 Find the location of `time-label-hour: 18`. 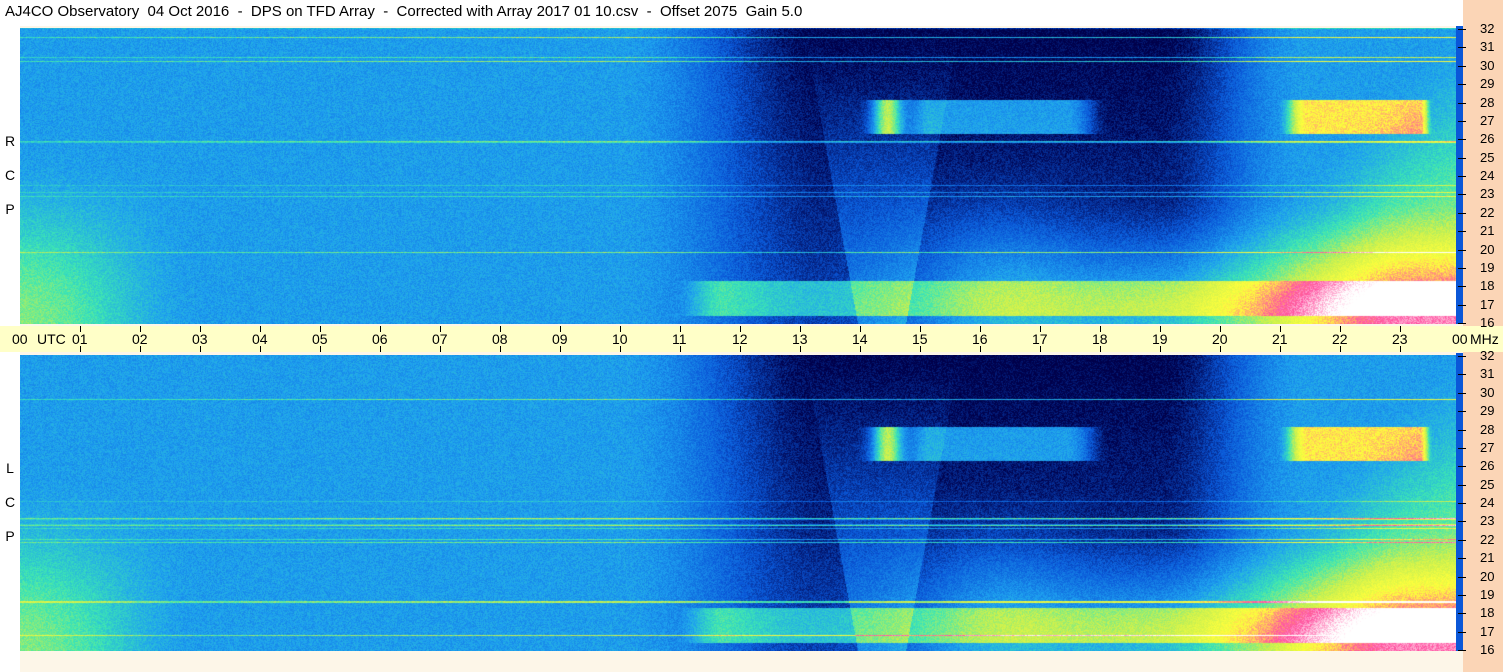

time-label-hour: 18 is located at coordinates (1100, 339).